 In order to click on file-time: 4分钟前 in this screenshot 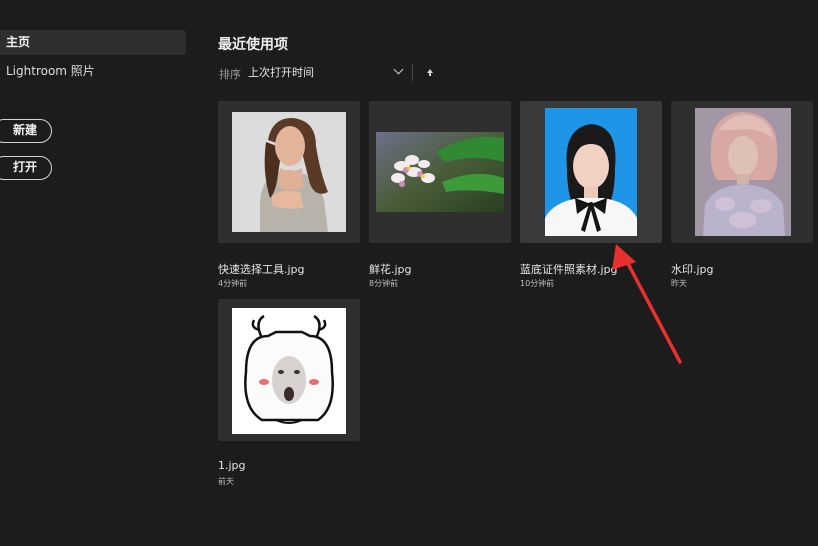, I will do `click(233, 283)`.